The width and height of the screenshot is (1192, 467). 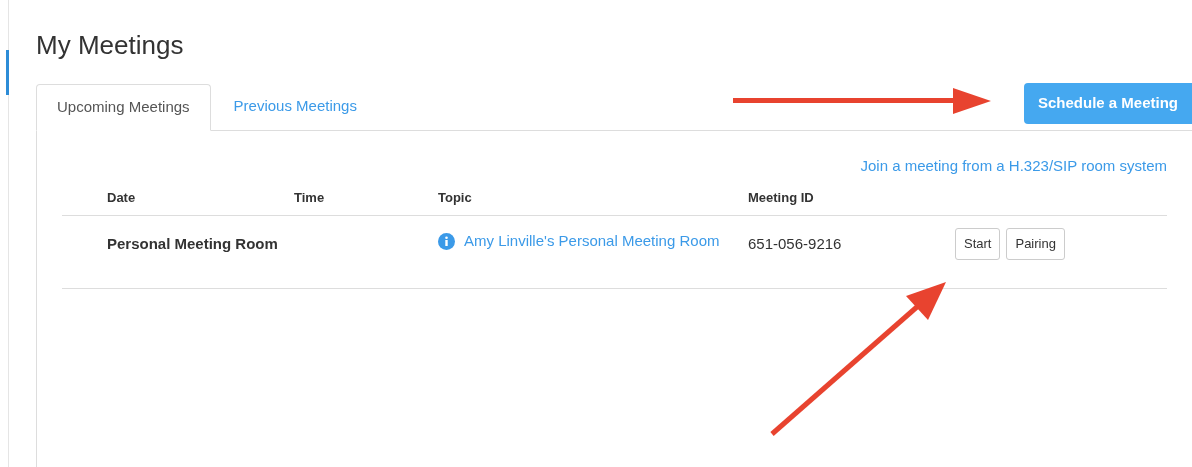 I want to click on join-room-system-link: Join a meeting from a H.323/SIP room system, so click(x=1013, y=170).